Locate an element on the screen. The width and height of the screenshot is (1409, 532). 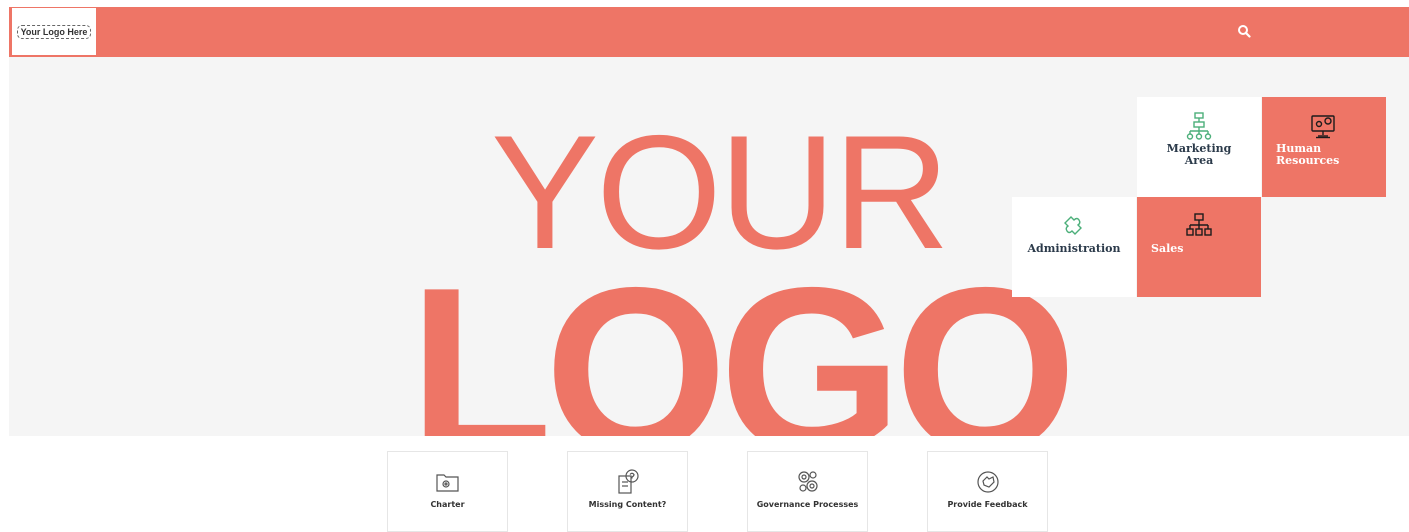
tile-sales: Sales is located at coordinates (1199, 247).